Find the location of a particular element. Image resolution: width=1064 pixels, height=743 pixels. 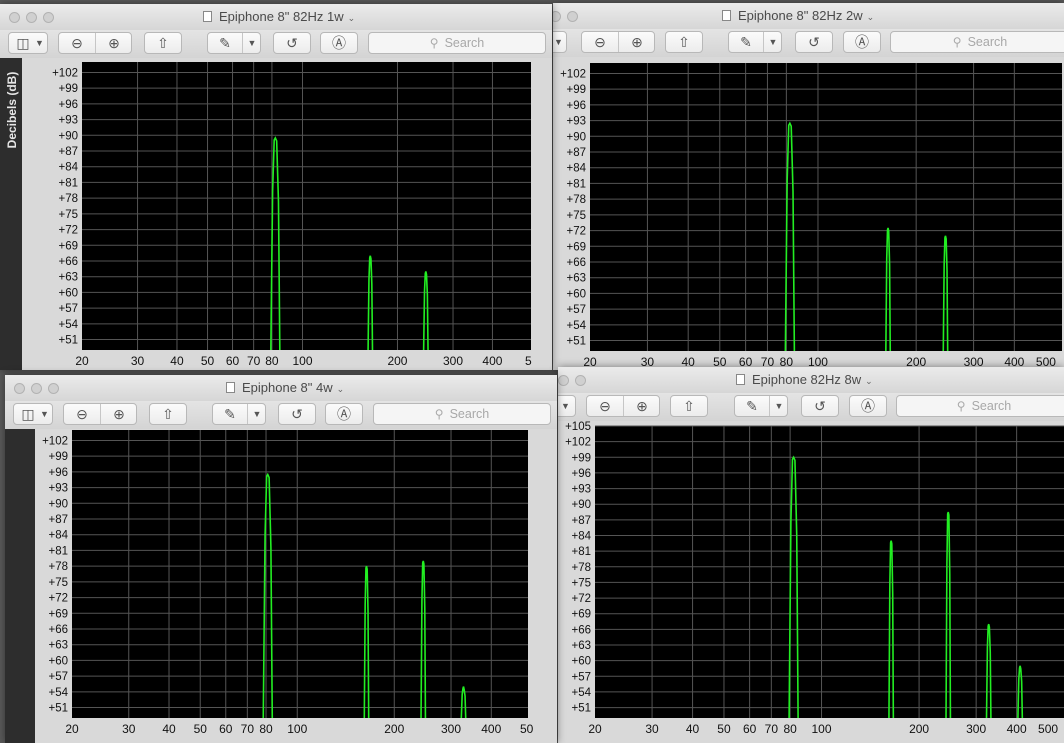

share-icon: ⇧ is located at coordinates (163, 43).